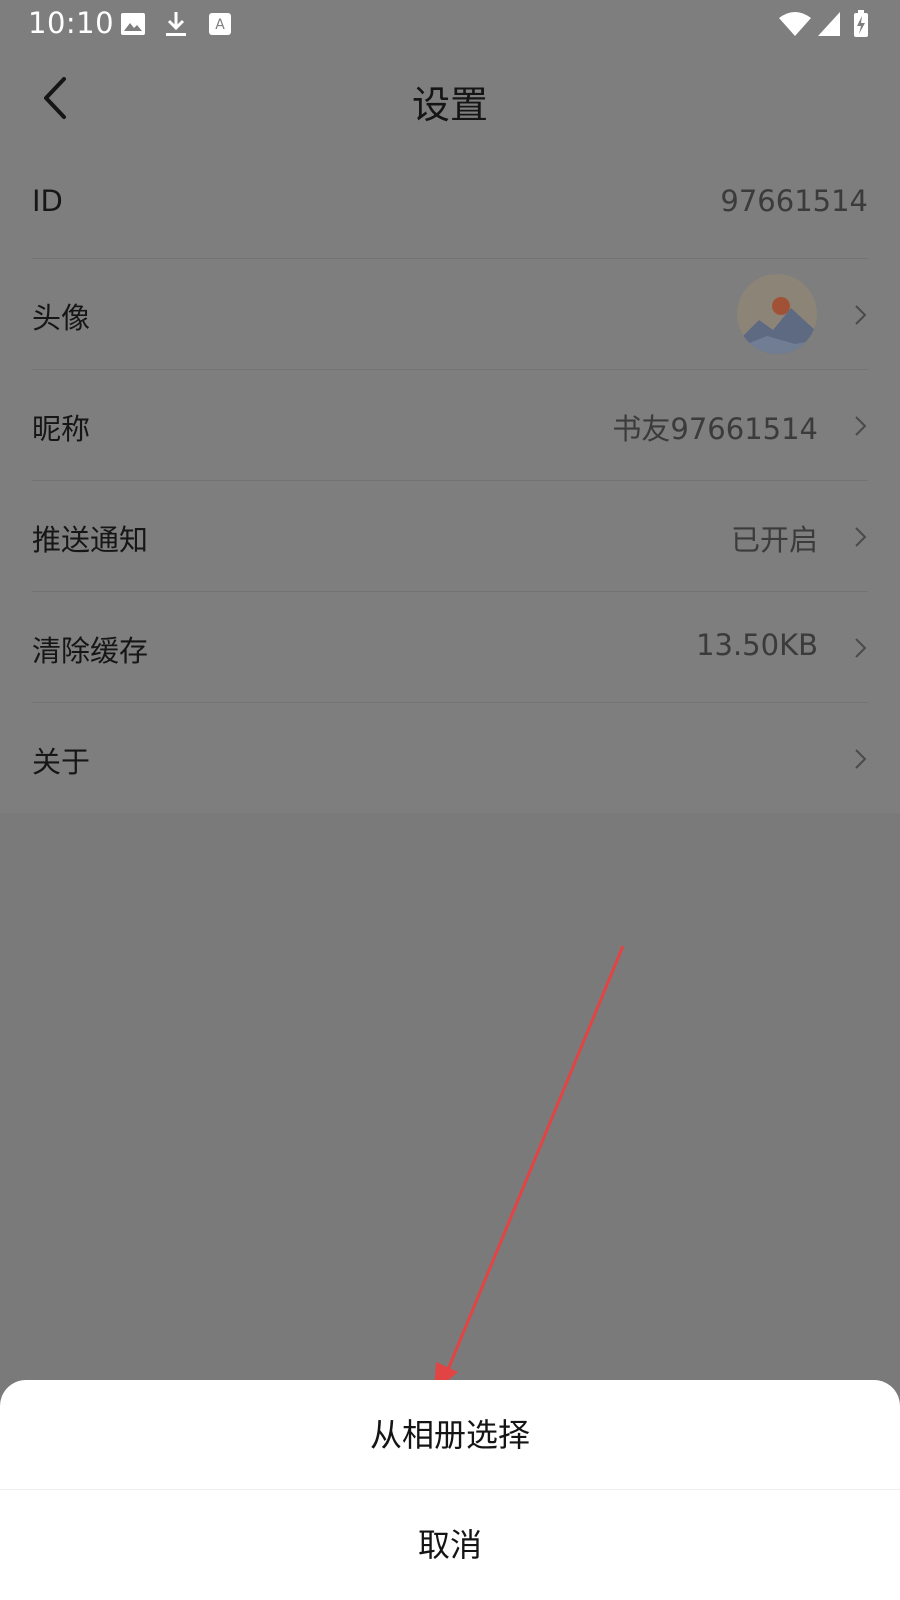  Describe the element at coordinates (47, 201) in the screenshot. I see `row-label: ID` at that location.